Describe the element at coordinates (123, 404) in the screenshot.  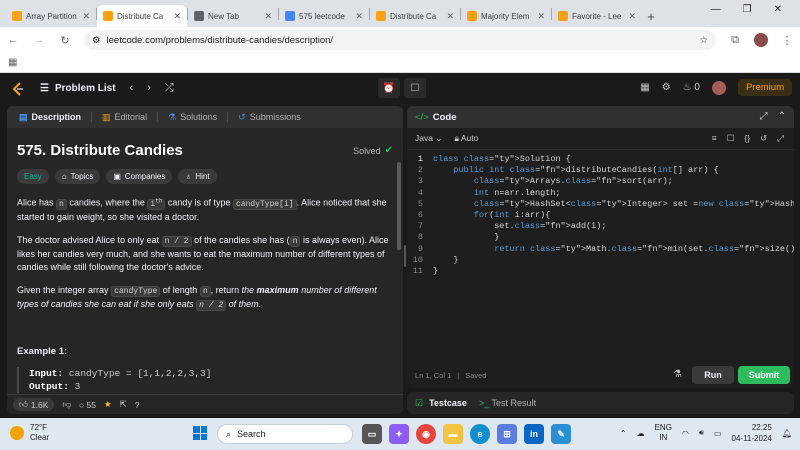
I see `share-icon: ⇱` at that location.